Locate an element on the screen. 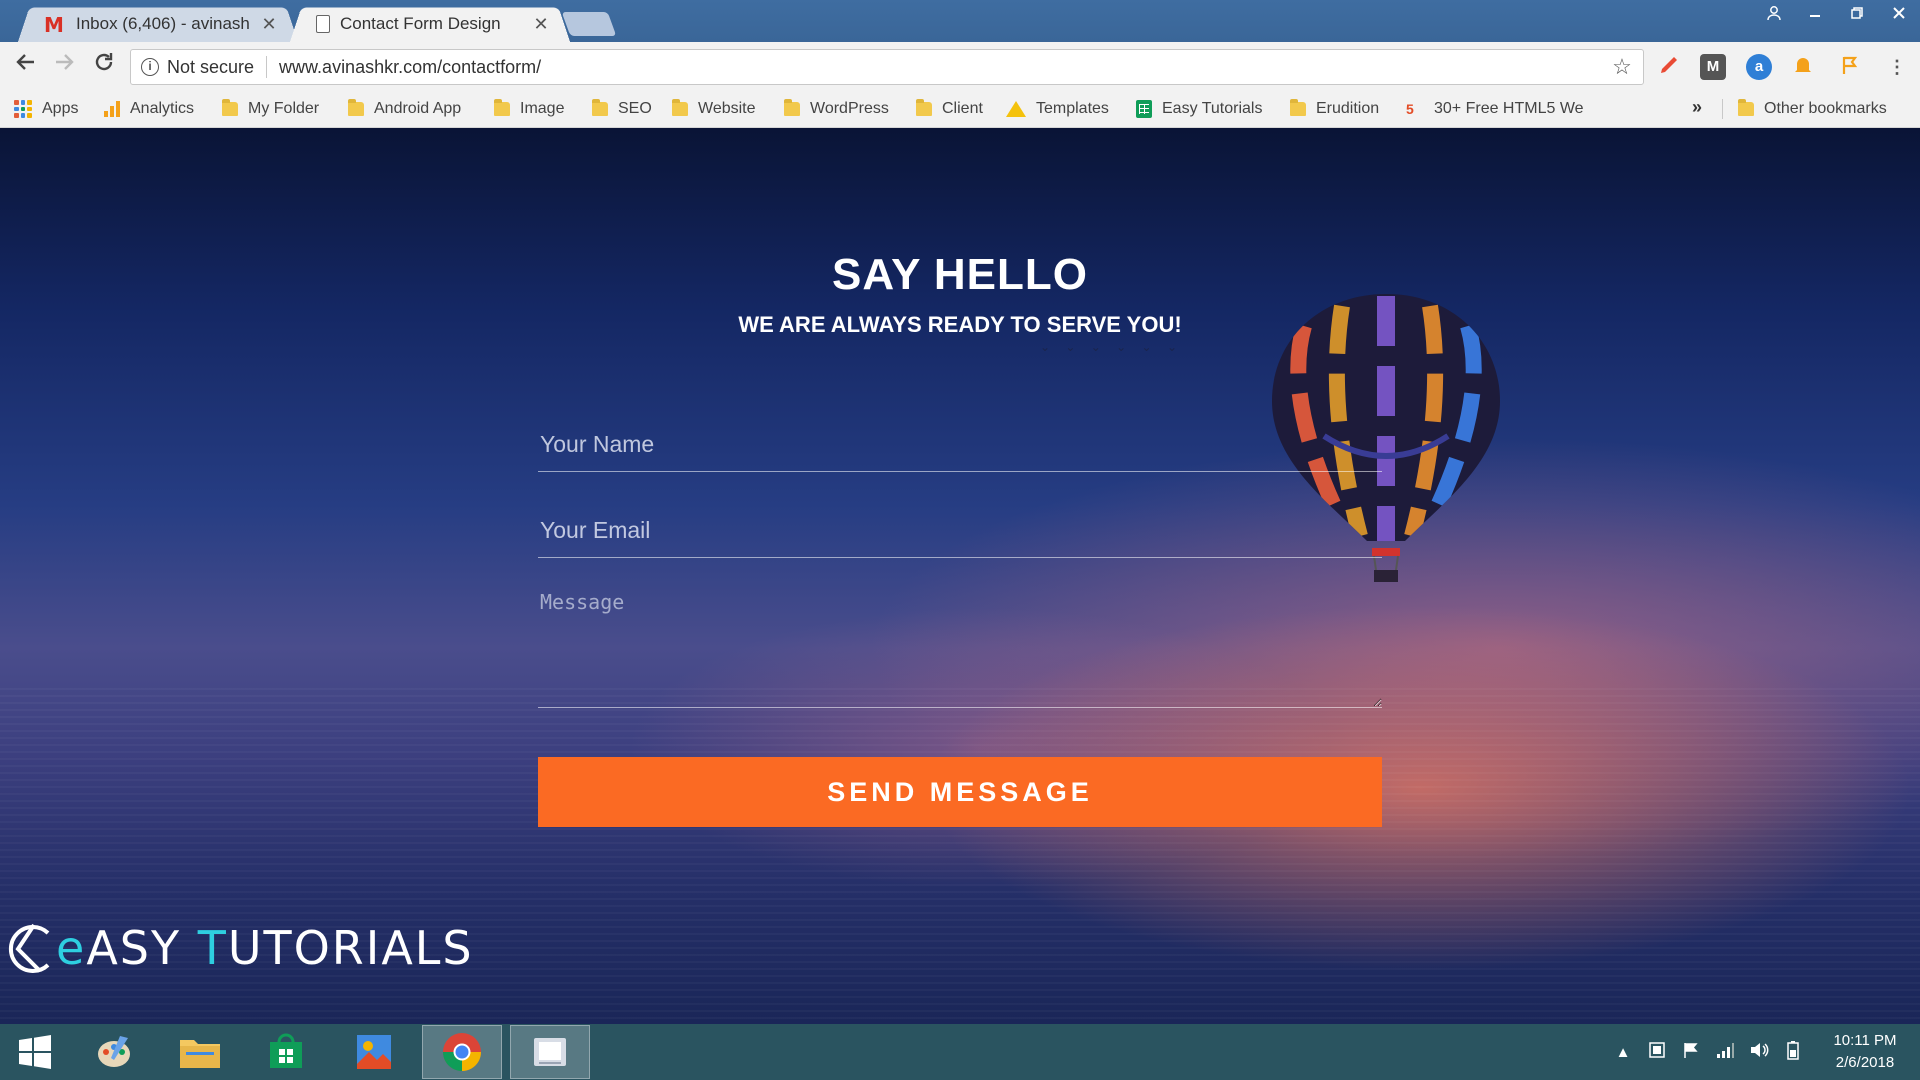 Image resolution: width=1920 pixels, height=1080 pixels. bookmark-seo: SEO is located at coordinates (622, 109).